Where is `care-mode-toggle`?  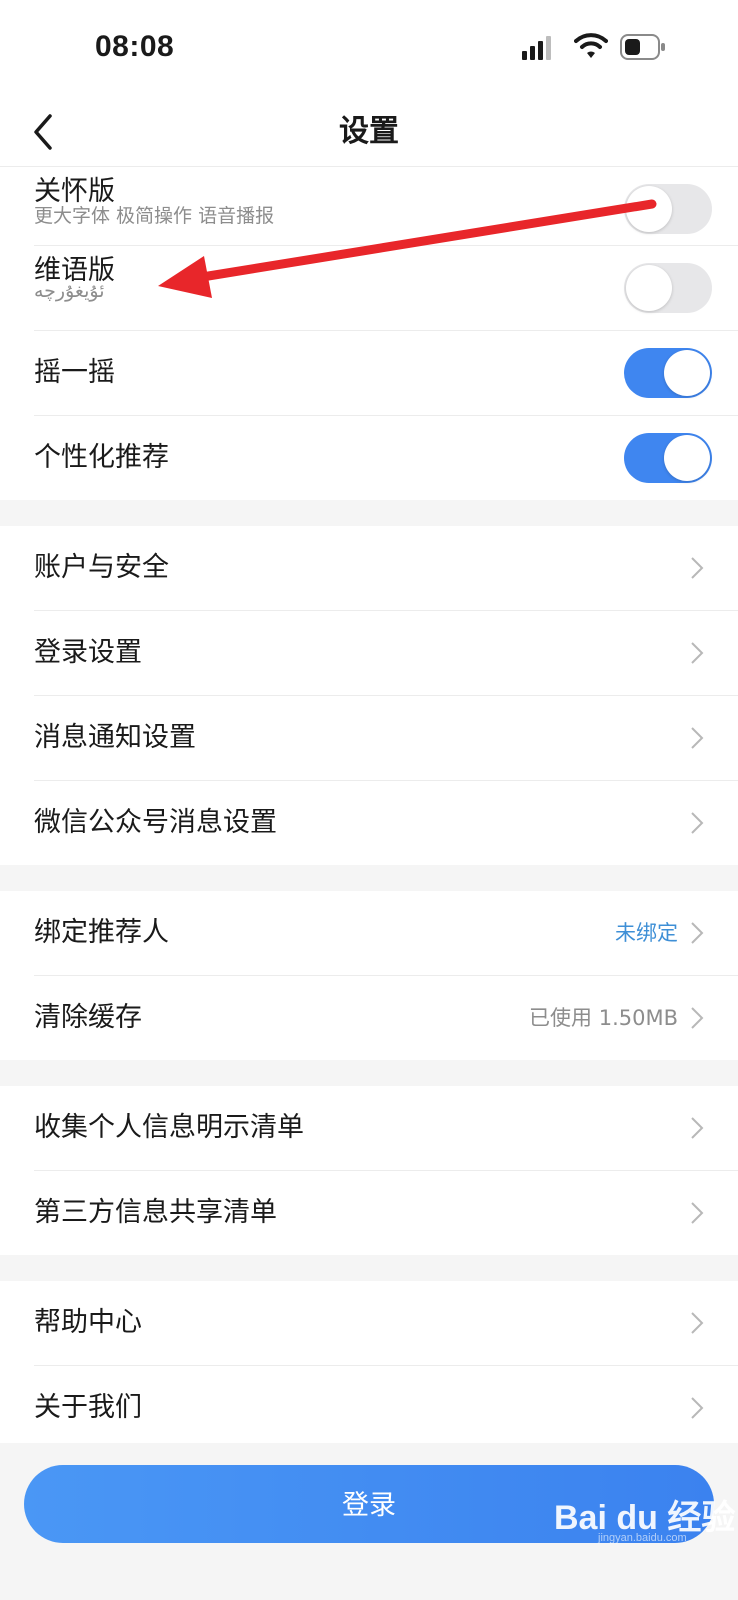 care-mode-toggle is located at coordinates (668, 209).